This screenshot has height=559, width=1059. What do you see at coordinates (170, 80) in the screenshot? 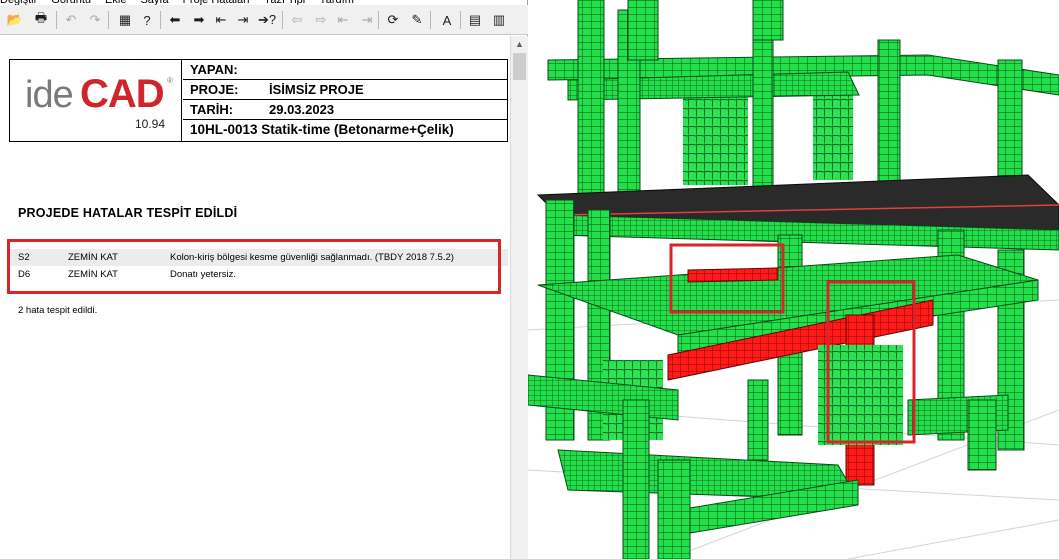
I see `logo-registered-mark: ®` at bounding box center [170, 80].